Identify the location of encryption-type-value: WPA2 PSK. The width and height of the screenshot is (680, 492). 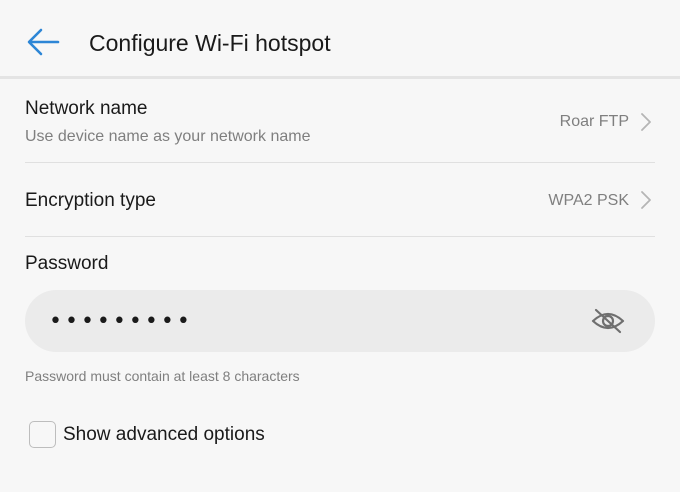
(588, 200).